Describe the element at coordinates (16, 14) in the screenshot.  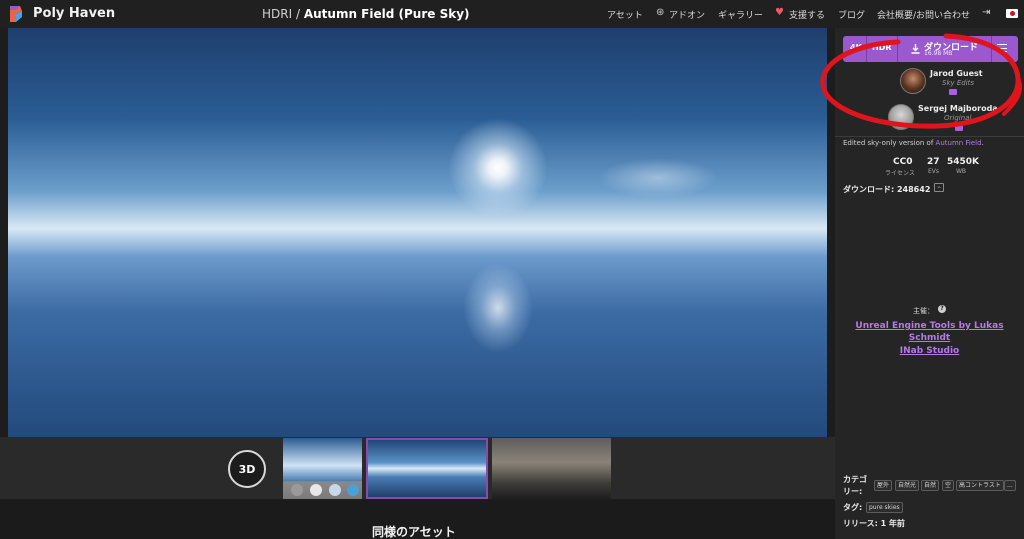
I see `poly-haven-logo-icon` at that location.